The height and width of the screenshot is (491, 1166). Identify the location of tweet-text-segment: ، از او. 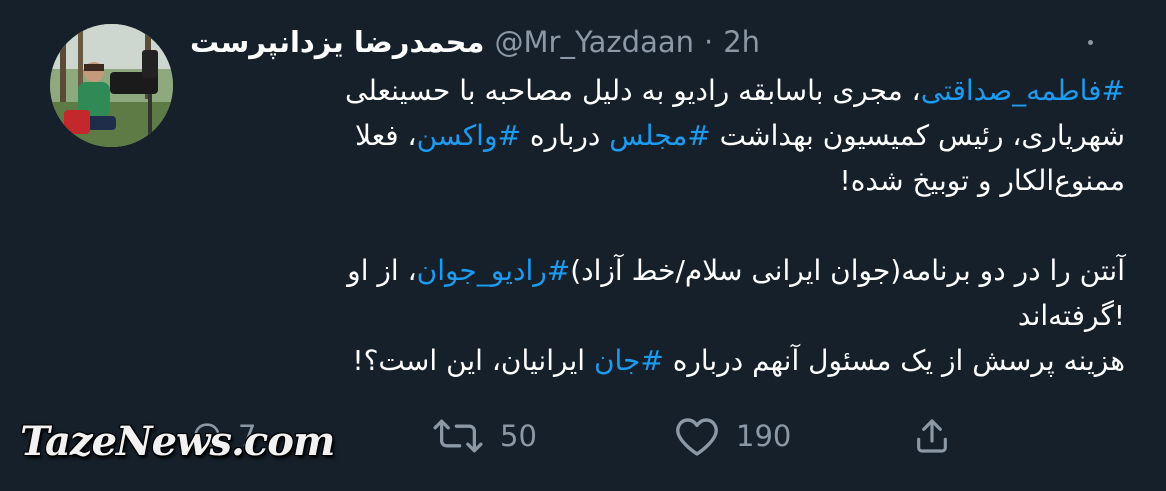
(382, 270).